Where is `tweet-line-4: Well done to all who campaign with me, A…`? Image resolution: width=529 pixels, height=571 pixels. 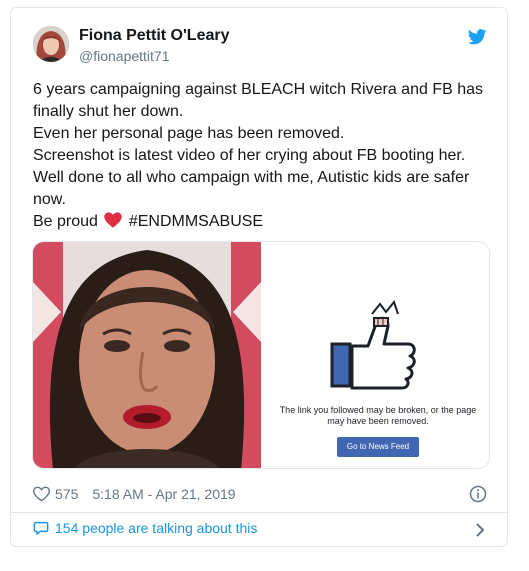
tweet-line-4: Well done to all who campaign with me, A… is located at coordinates (251, 188).